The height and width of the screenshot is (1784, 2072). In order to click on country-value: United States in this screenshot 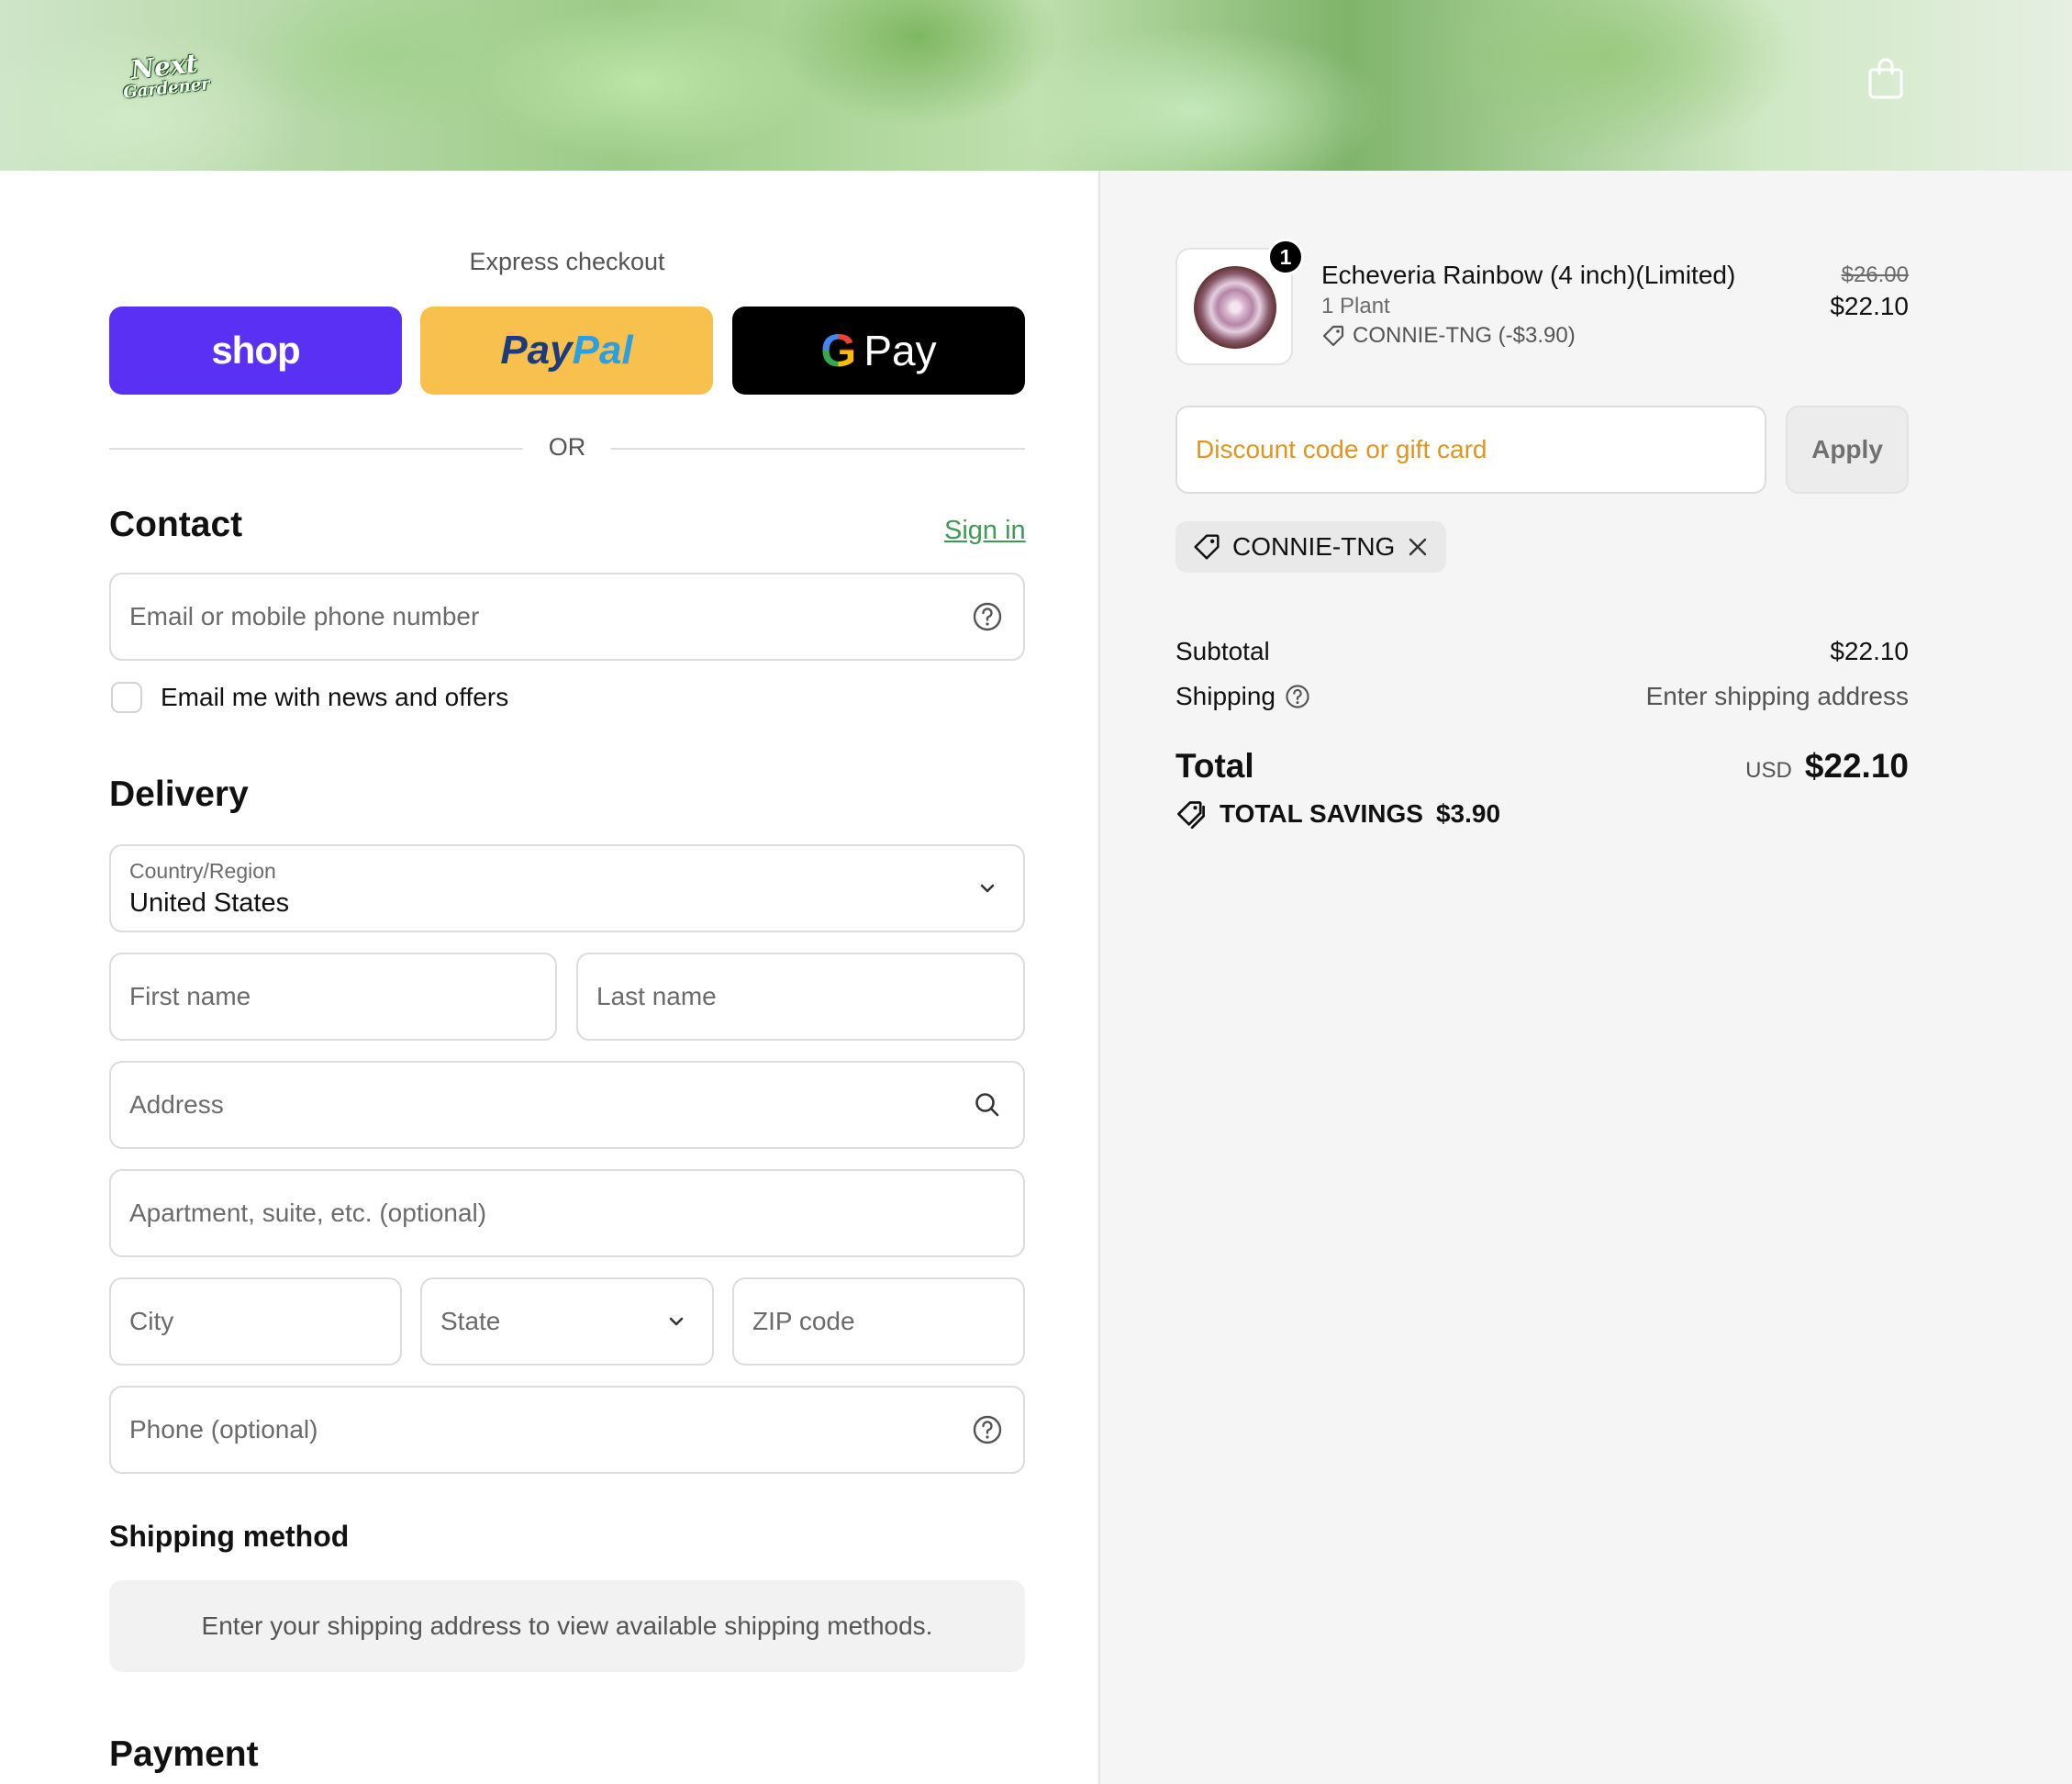, I will do `click(209, 903)`.